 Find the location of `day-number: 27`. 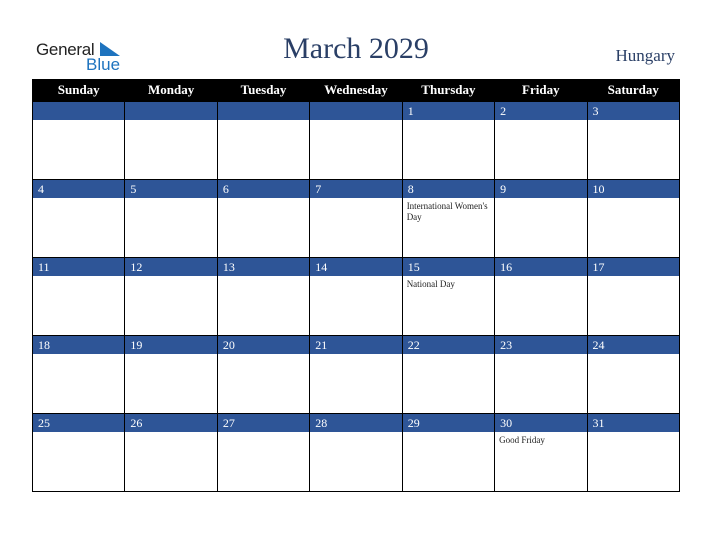

day-number: 27 is located at coordinates (263, 423).